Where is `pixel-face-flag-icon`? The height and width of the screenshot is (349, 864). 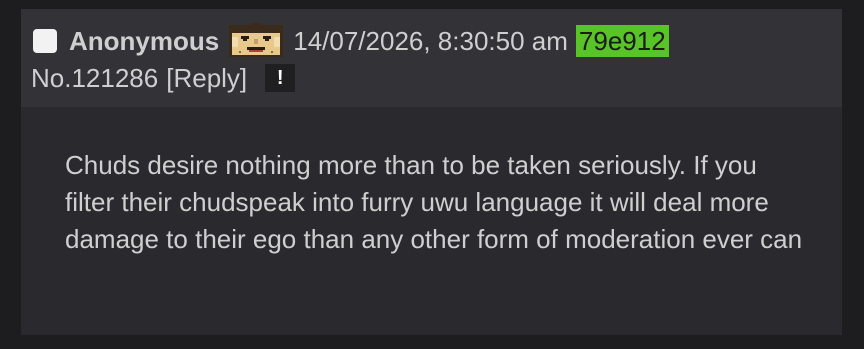
pixel-face-flag-icon is located at coordinates (256, 40).